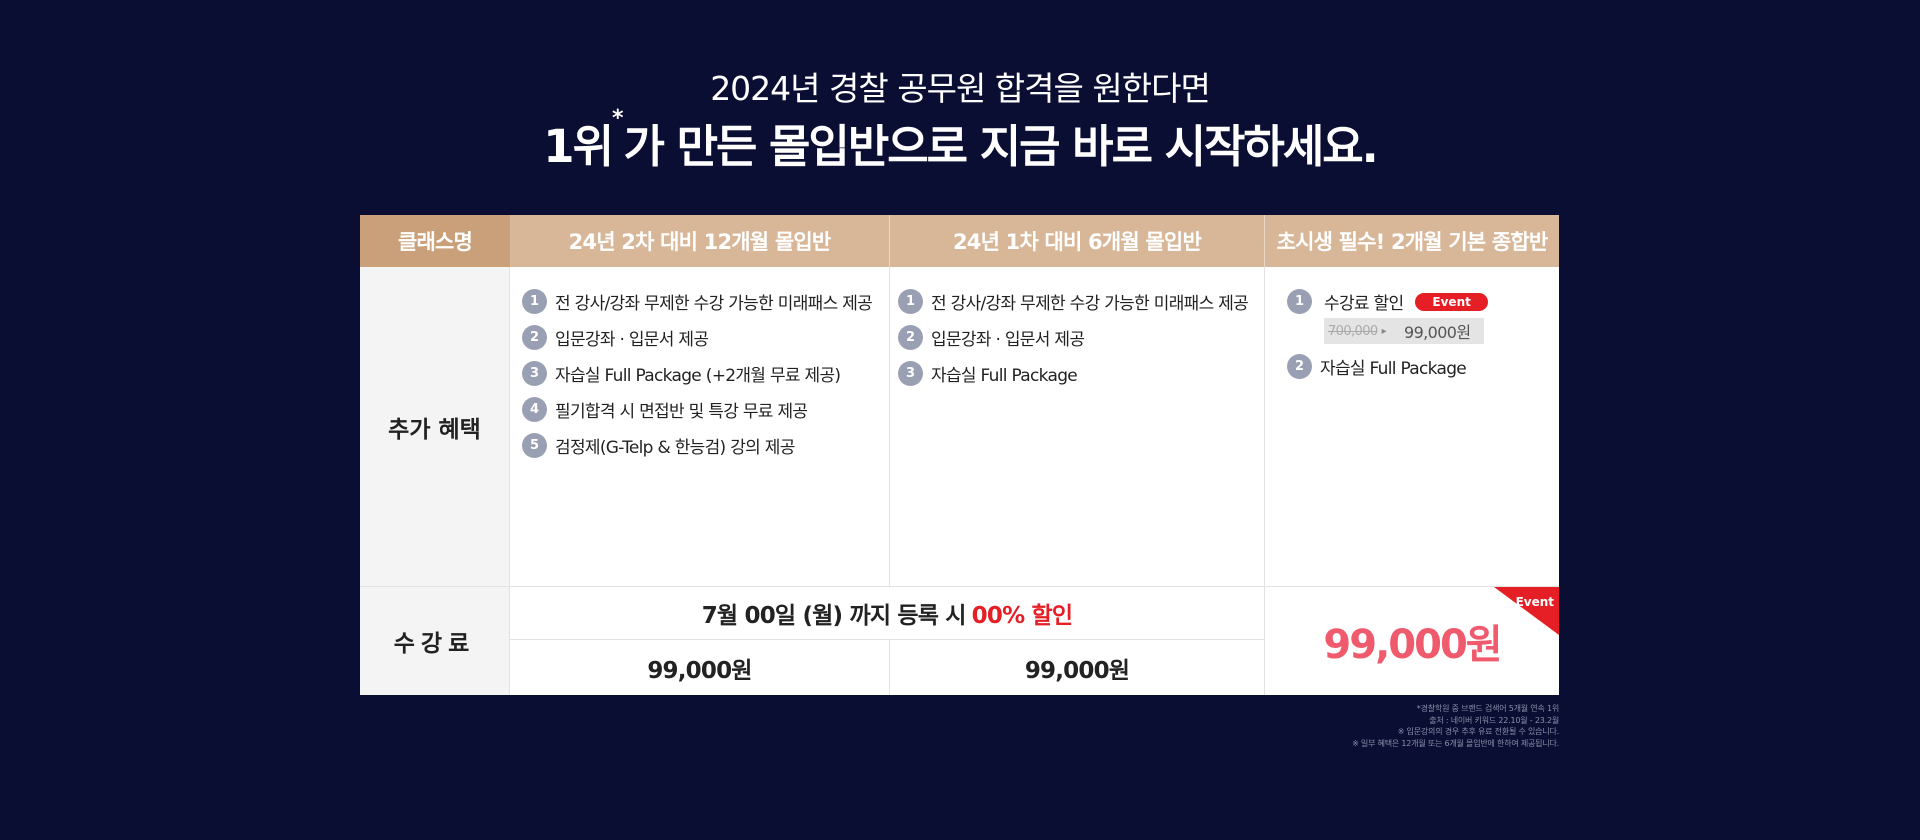 Image resolution: width=1920 pixels, height=840 pixels. I want to click on benefit-item: 3 자습실 Full Package, so click(1081, 373).